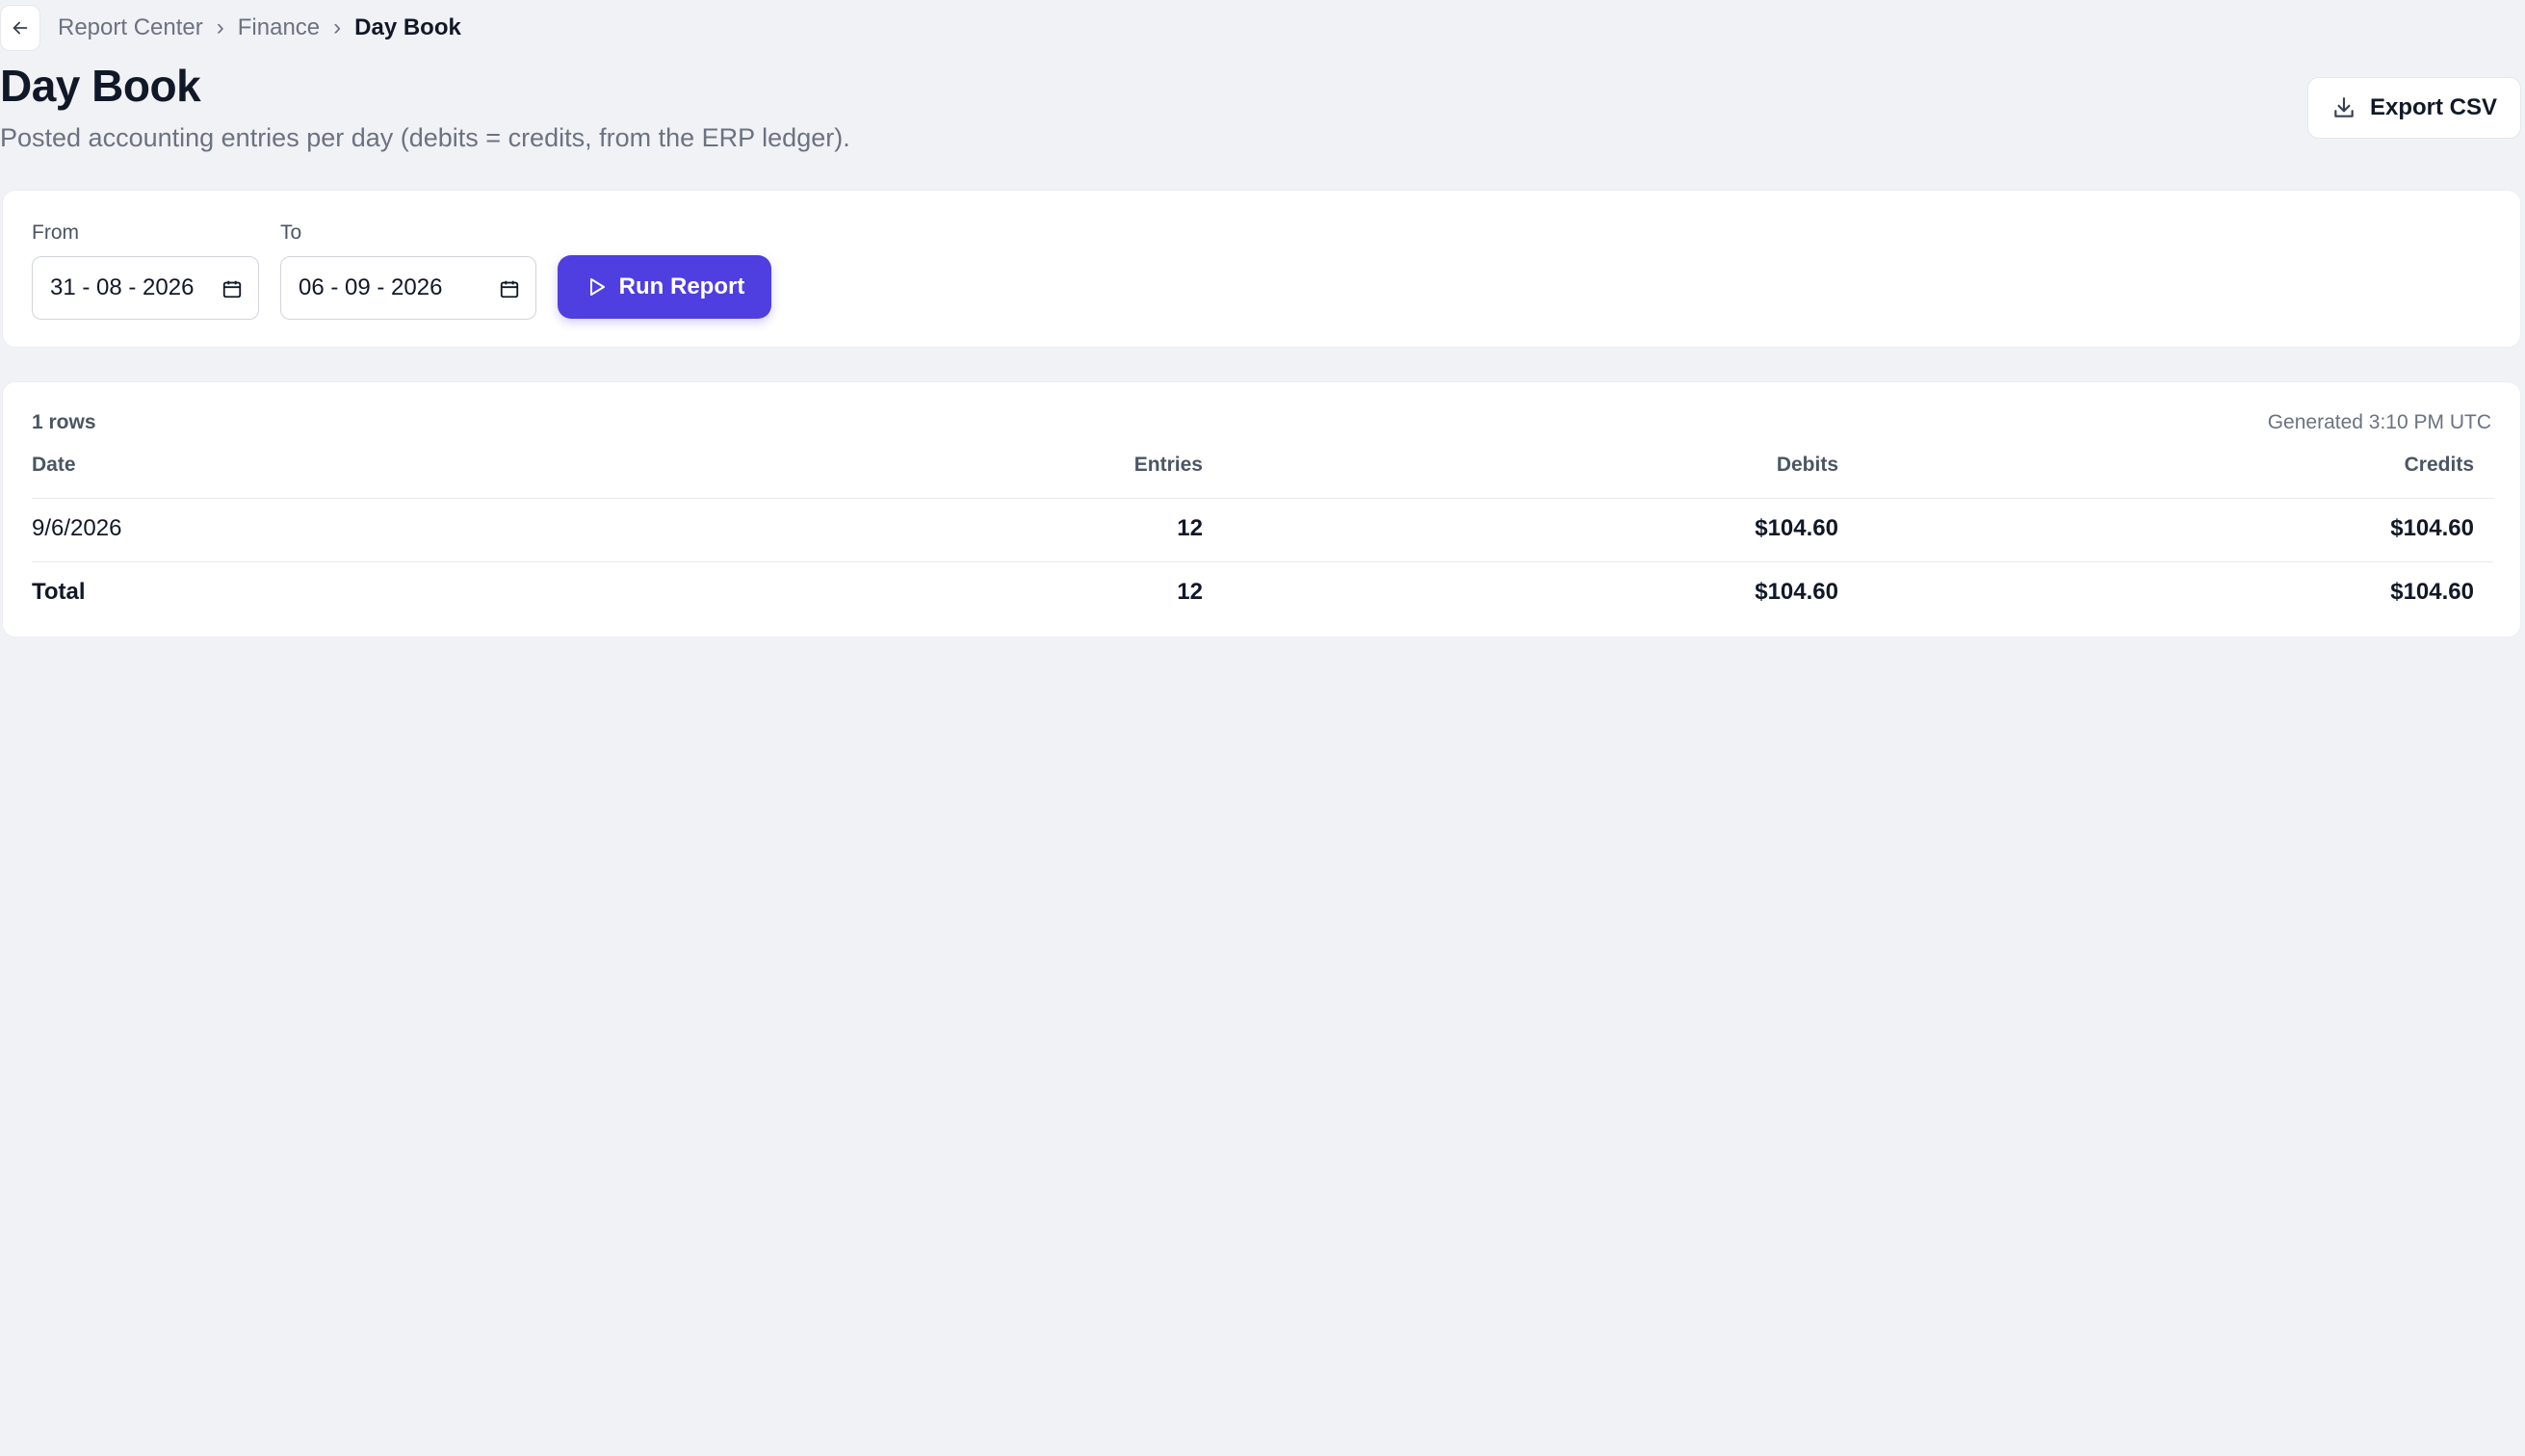 The image size is (2525, 1456). I want to click on to-date-input: 06 - 09 - 2026, so click(408, 288).